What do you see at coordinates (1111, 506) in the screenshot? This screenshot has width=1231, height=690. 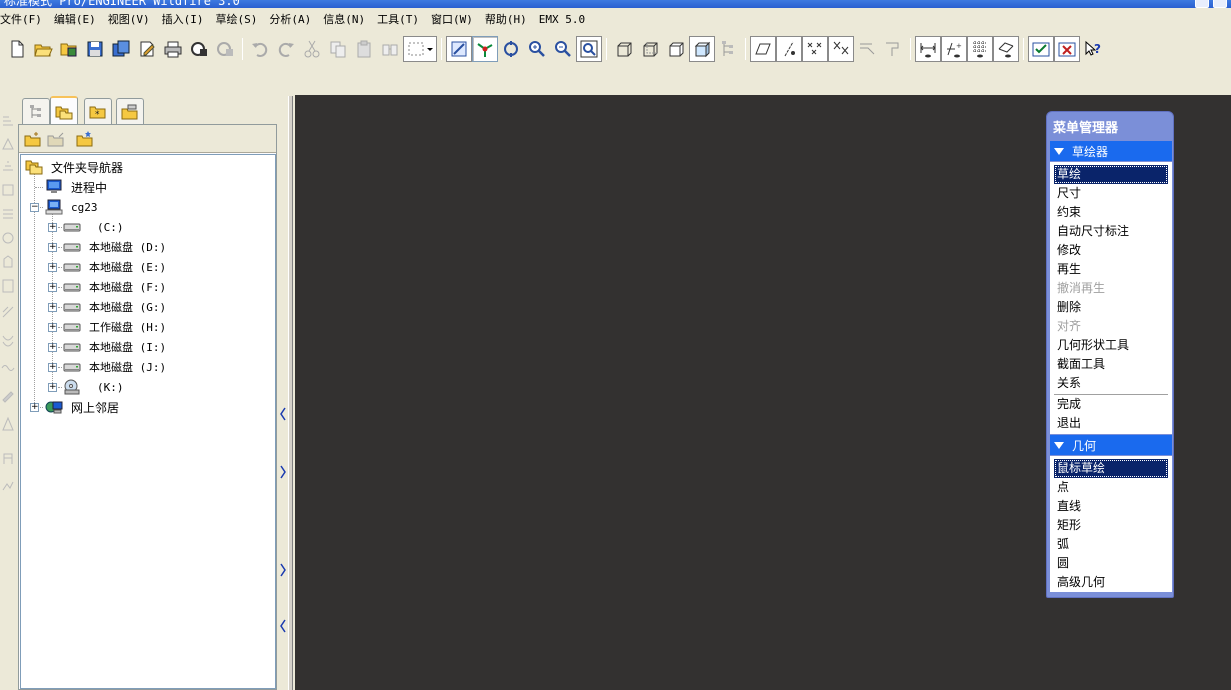 I see `menu-item: 直线` at bounding box center [1111, 506].